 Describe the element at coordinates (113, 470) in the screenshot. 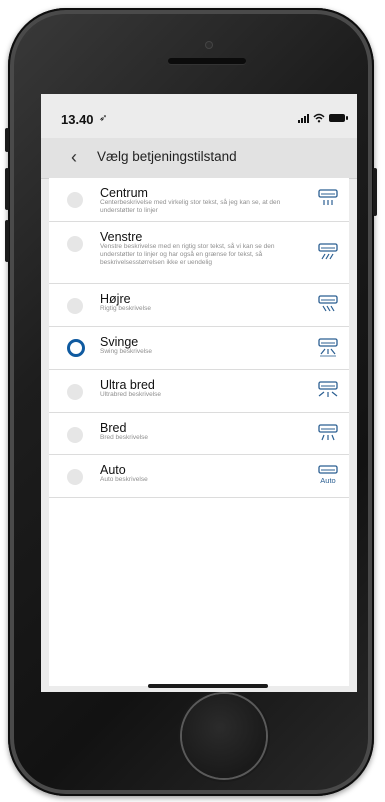

I see `mode-label: Auto` at that location.